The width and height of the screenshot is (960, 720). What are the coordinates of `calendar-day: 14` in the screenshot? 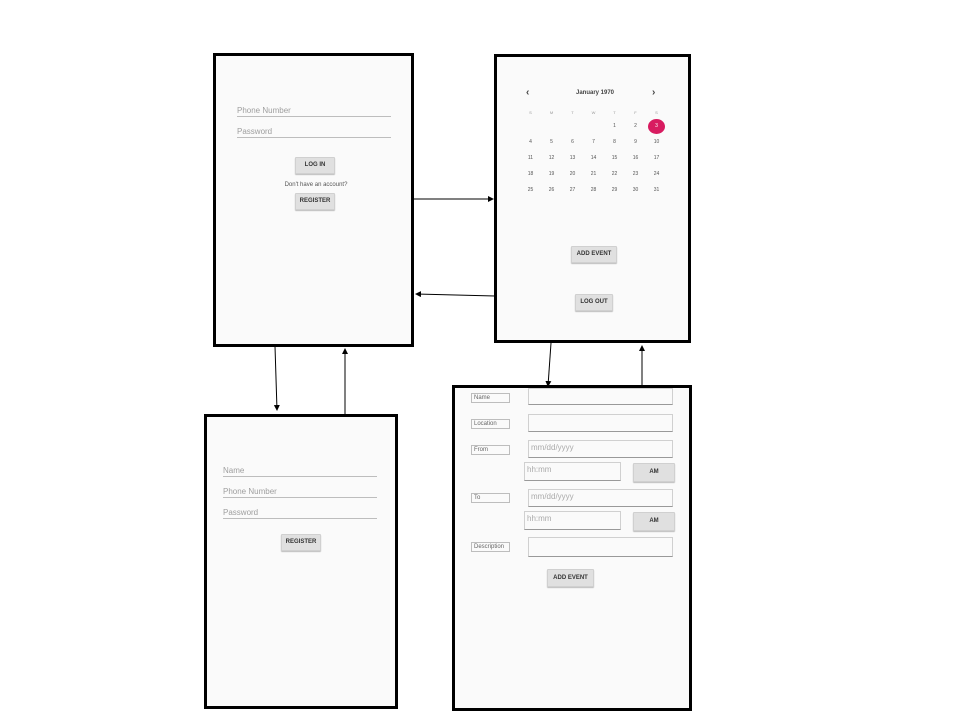 It's located at (593, 158).